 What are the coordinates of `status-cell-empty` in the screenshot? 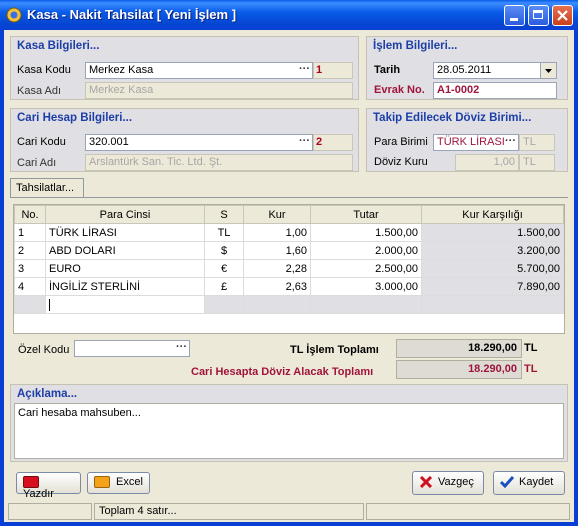 It's located at (50, 511).